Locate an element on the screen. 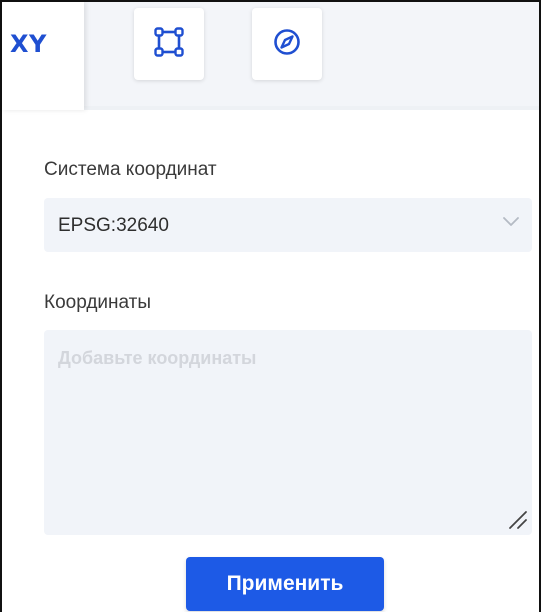  compass-icon is located at coordinates (287, 44).